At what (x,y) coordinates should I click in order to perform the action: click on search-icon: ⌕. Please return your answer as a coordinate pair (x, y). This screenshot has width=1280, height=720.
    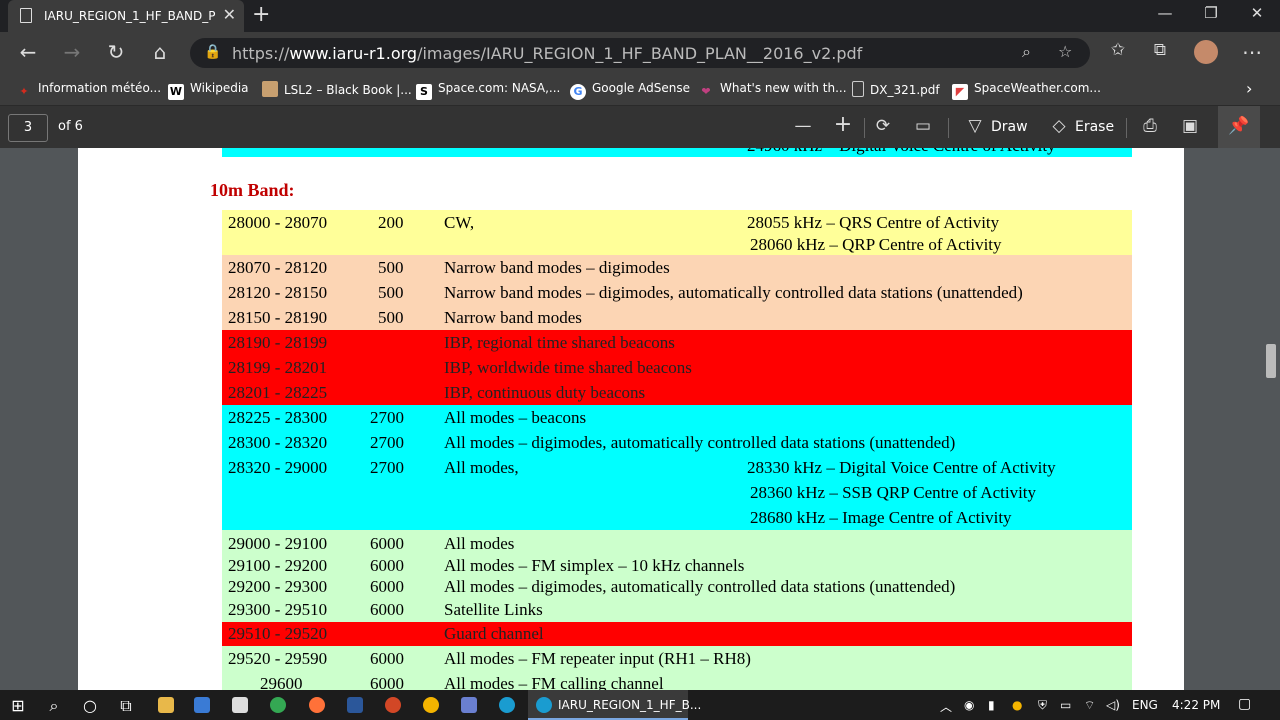
    Looking at the image, I should click on (54, 706).